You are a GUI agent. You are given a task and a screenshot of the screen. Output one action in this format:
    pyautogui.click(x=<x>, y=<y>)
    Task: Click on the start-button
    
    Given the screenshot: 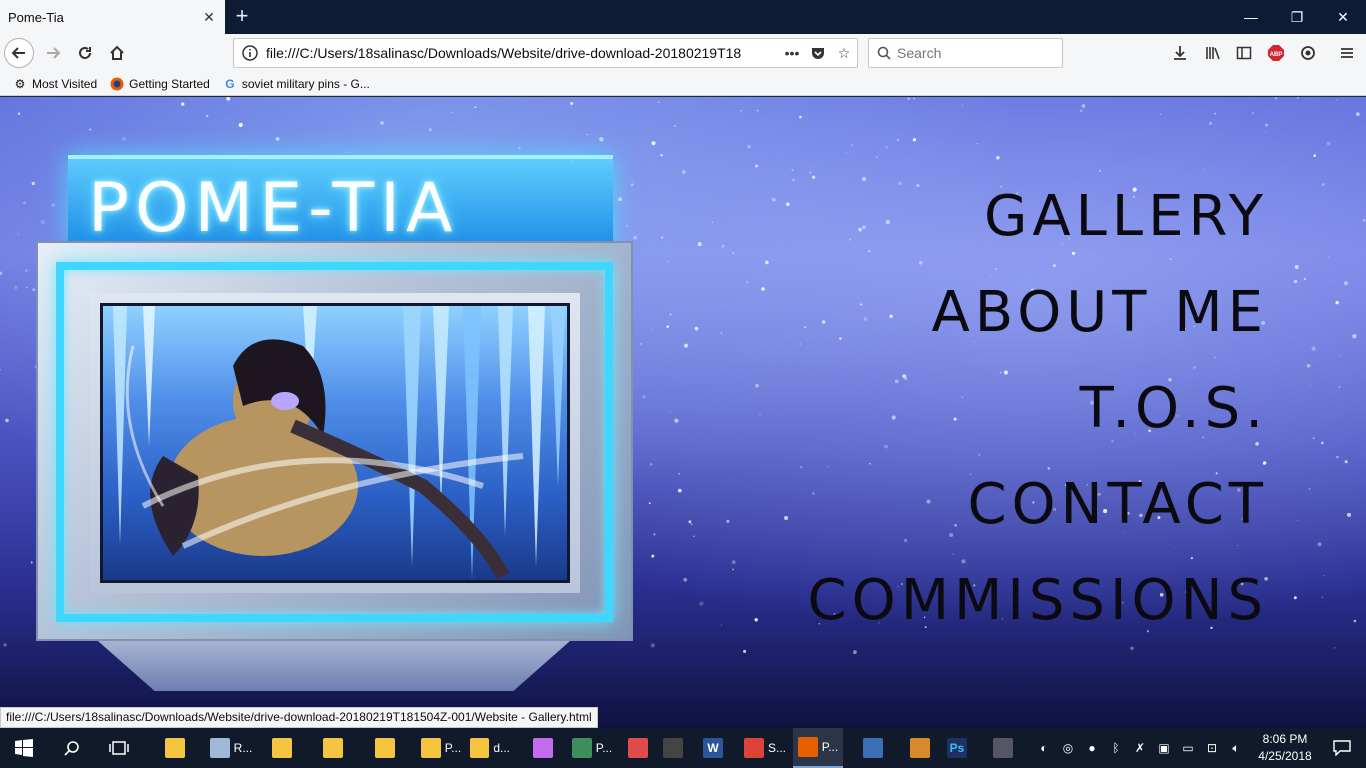 What is the action you would take?
    pyautogui.click(x=24, y=748)
    